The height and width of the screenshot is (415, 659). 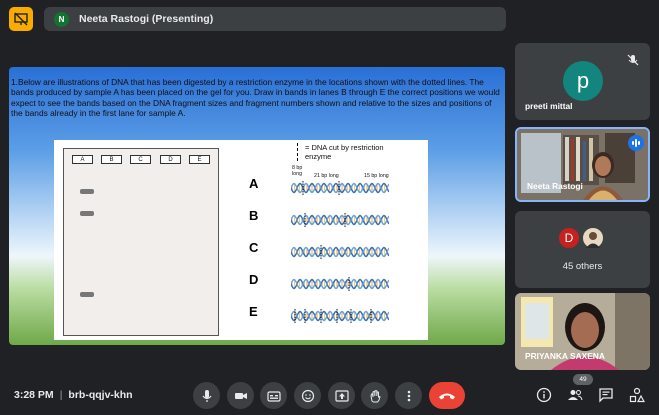 I want to click on dna-strand-b, so click(x=340, y=220).